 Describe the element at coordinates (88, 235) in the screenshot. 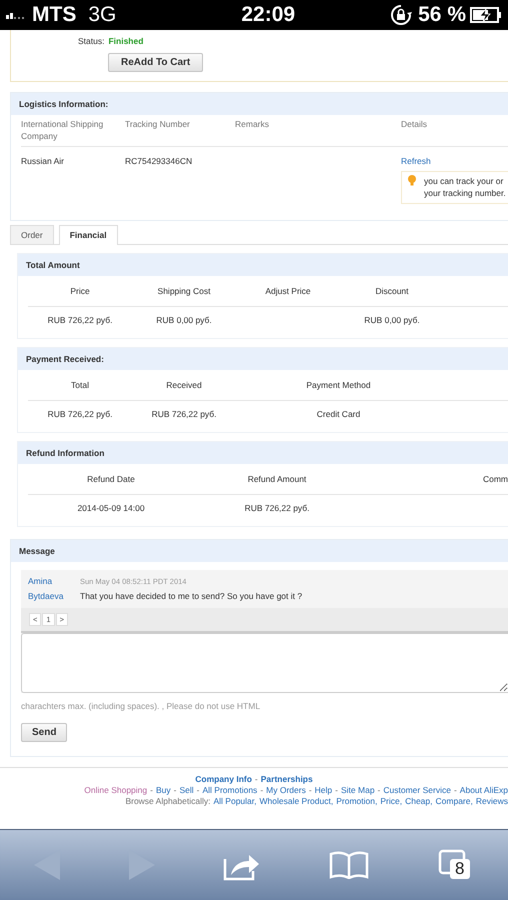

I see `tab: Financial` at that location.